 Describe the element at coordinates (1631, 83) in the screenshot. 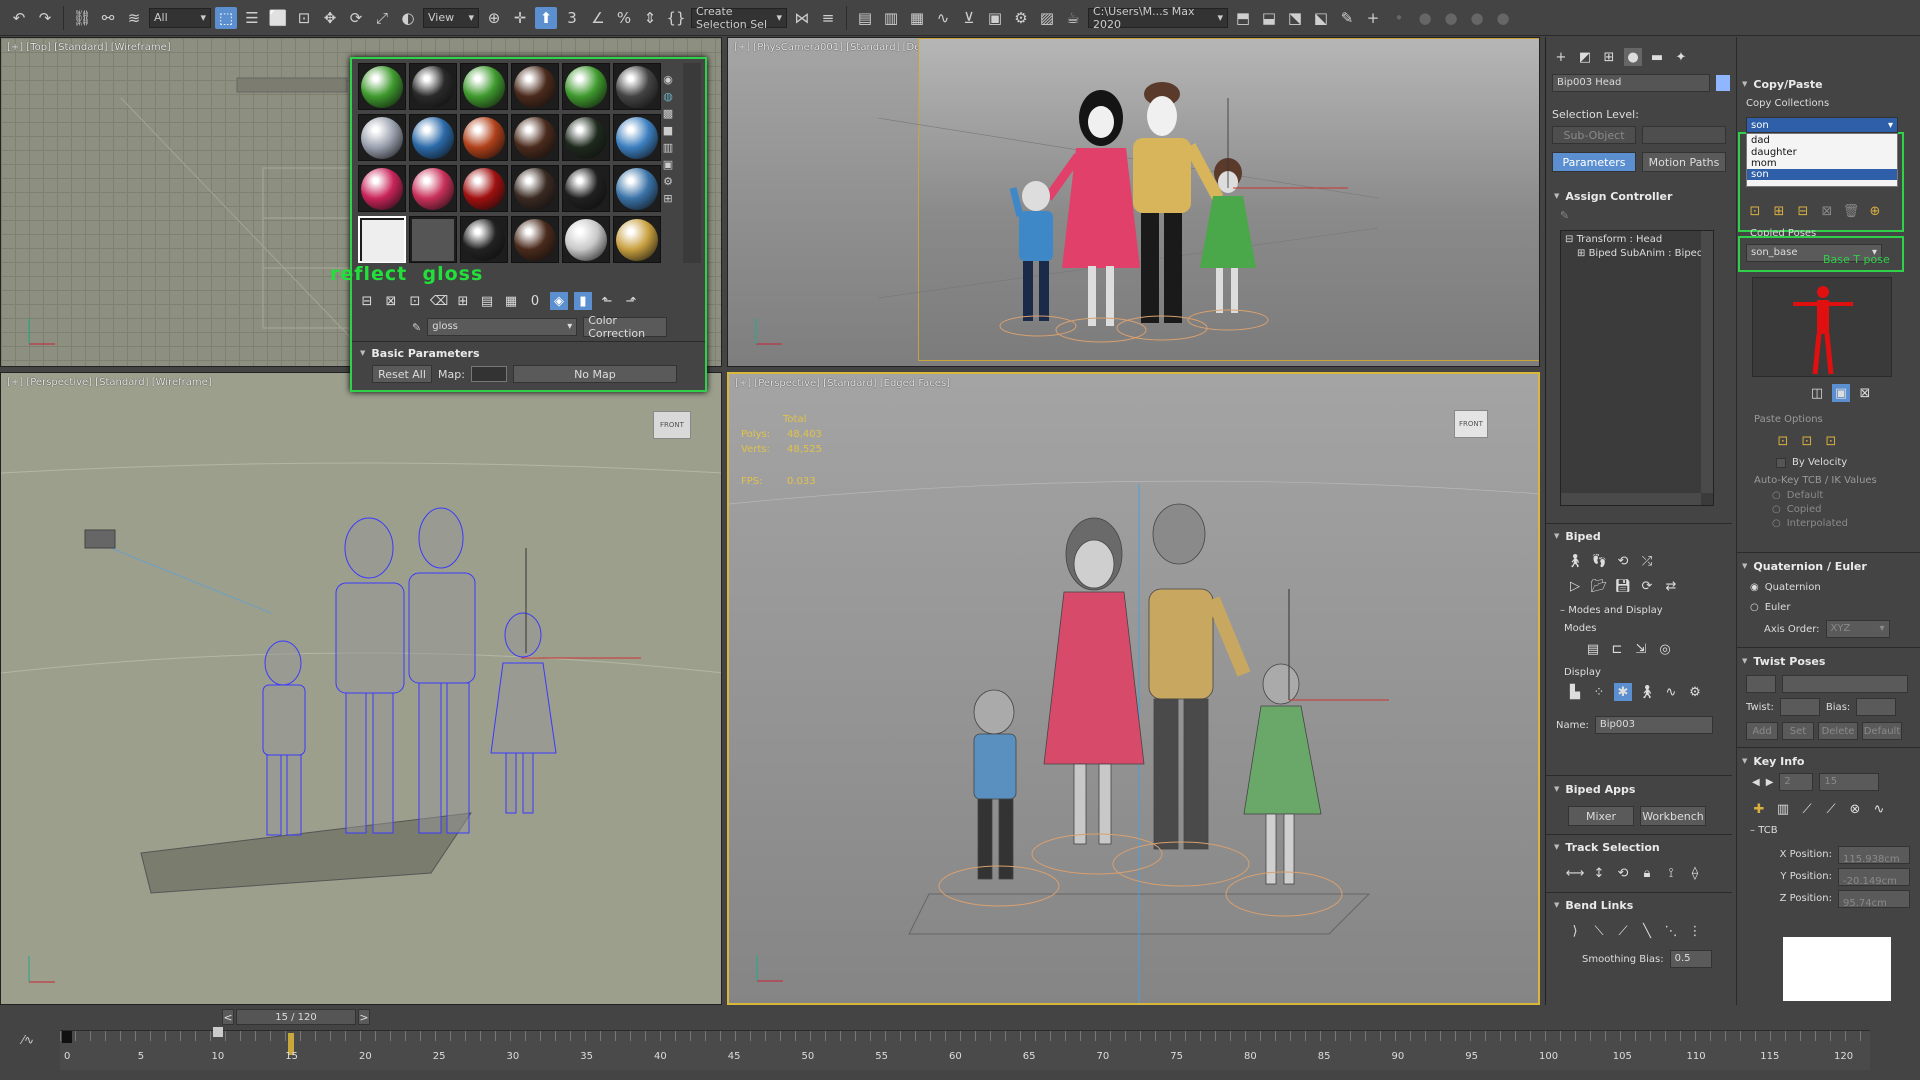

I see `object-name-field: Bip003 Head` at that location.